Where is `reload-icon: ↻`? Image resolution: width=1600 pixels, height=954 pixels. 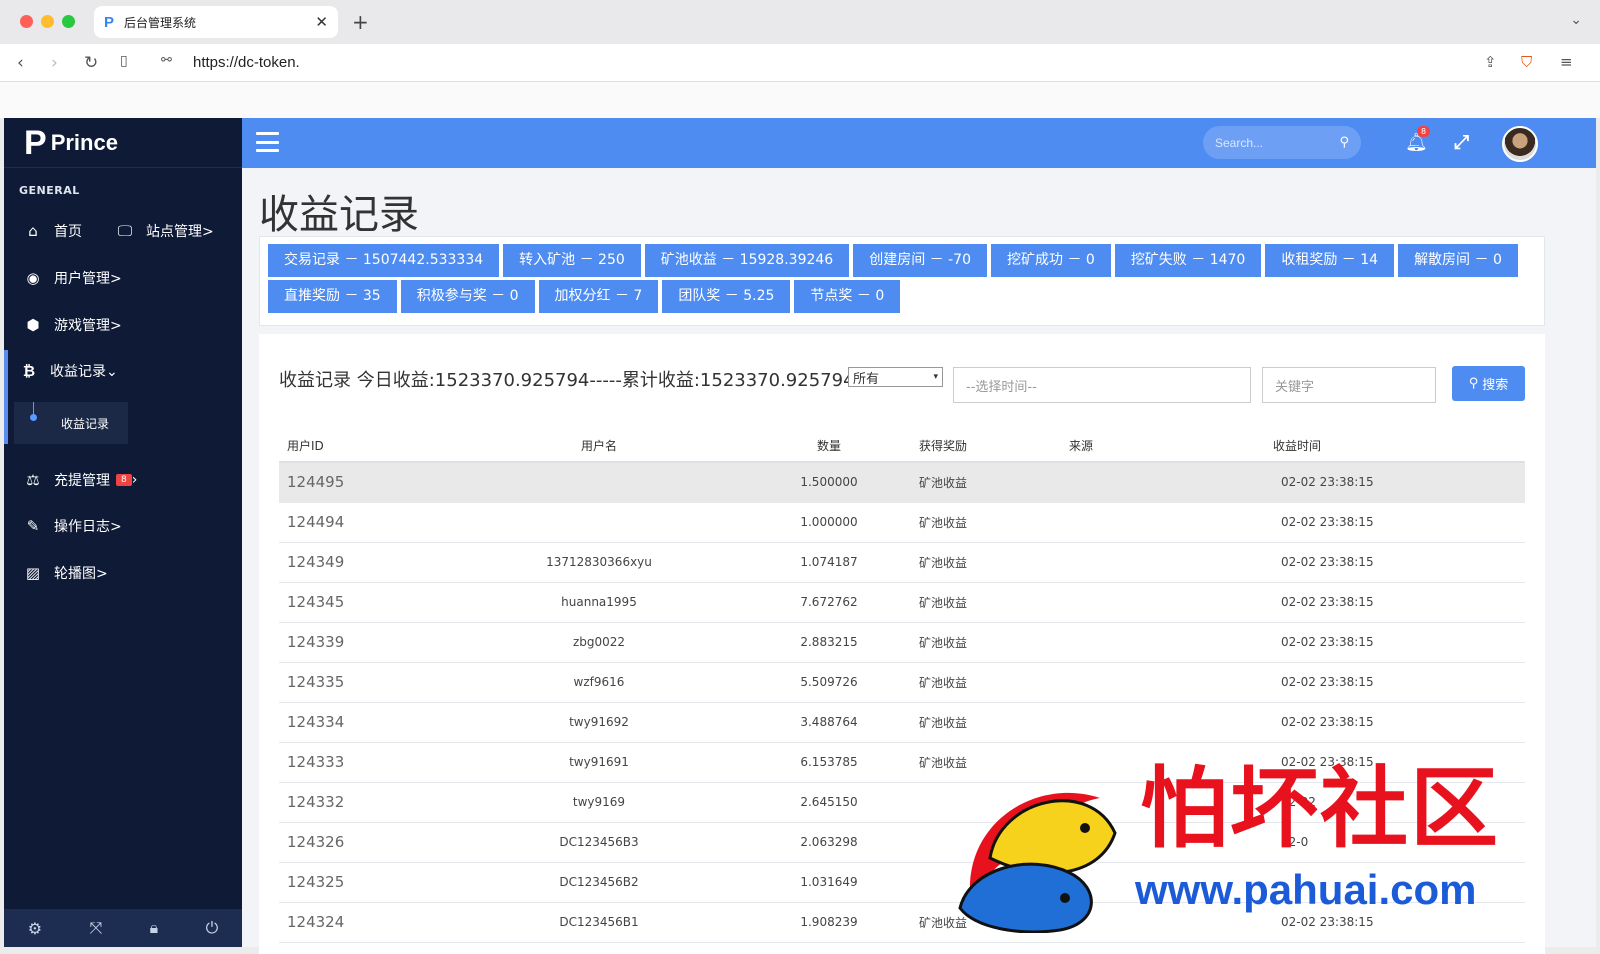
reload-icon: ↻ is located at coordinates (91, 63).